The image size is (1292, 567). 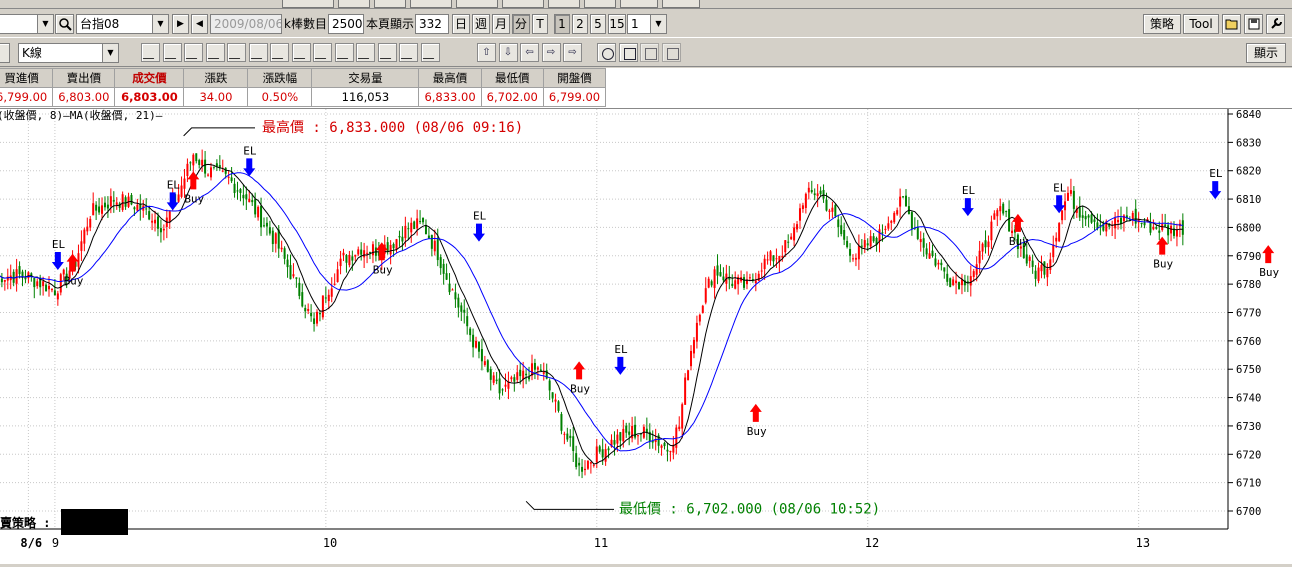 What do you see at coordinates (430, 52) in the screenshot?
I see `draw-erase-button` at bounding box center [430, 52].